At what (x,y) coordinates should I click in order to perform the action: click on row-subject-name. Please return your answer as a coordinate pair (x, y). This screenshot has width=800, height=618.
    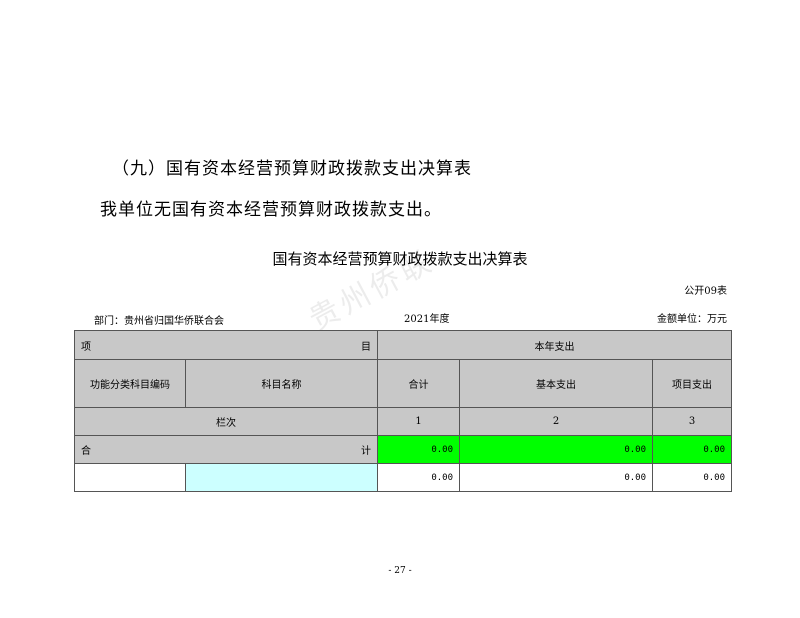
    Looking at the image, I should click on (281, 477).